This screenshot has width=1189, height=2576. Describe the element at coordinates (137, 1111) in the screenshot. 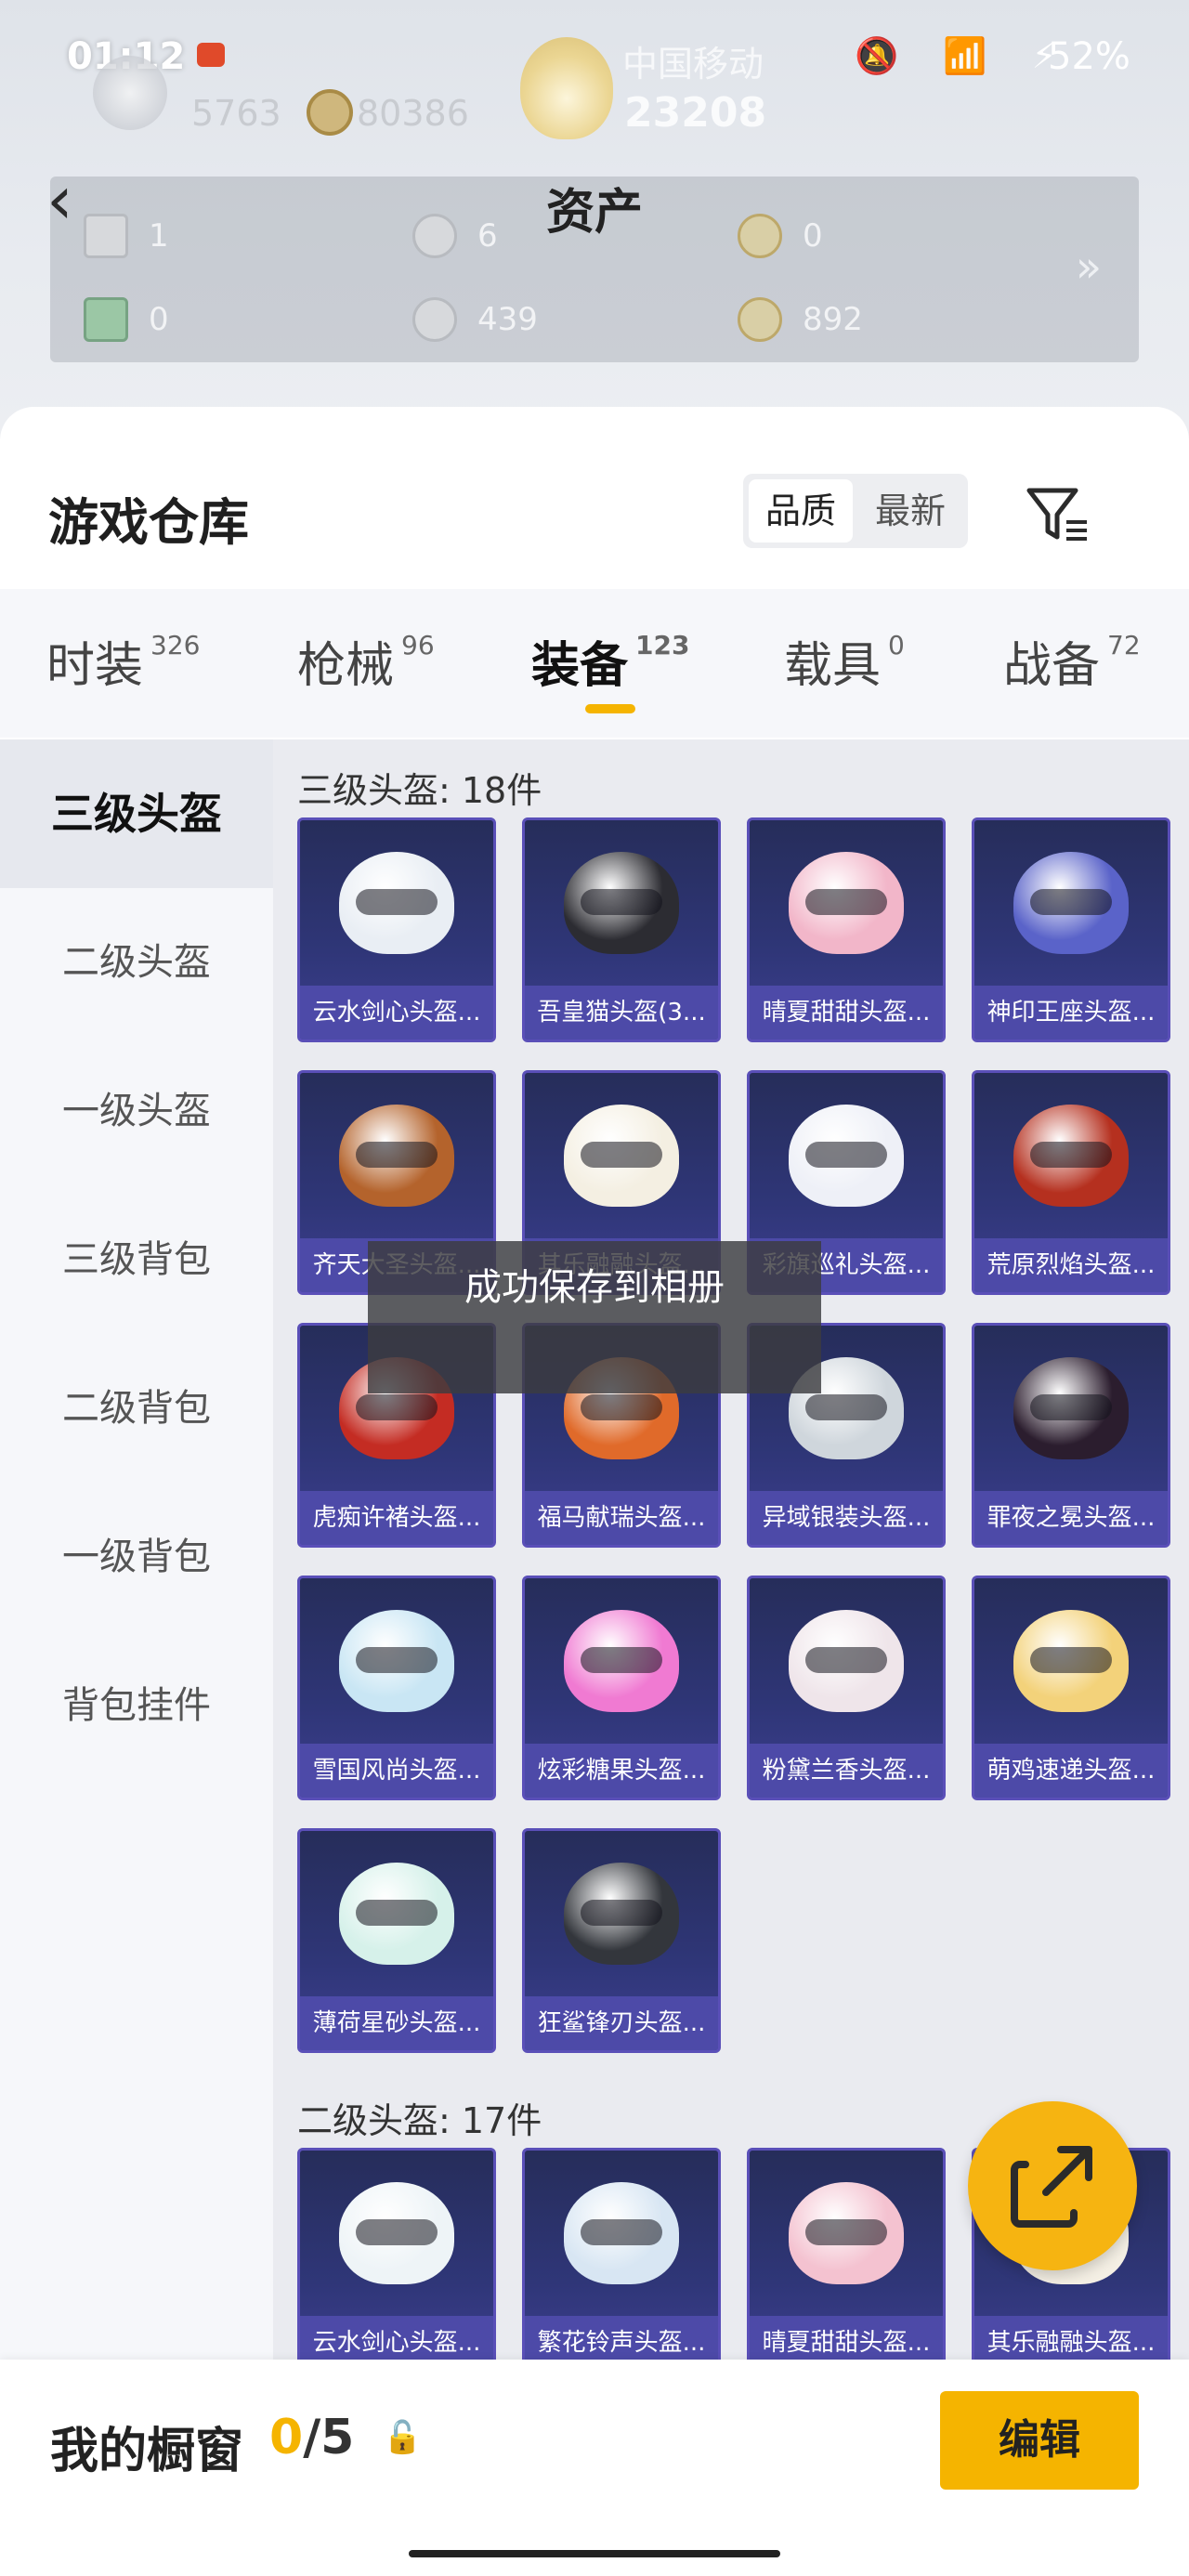

I see `sidebar-item-level1-helmet: 一级头盔` at that location.